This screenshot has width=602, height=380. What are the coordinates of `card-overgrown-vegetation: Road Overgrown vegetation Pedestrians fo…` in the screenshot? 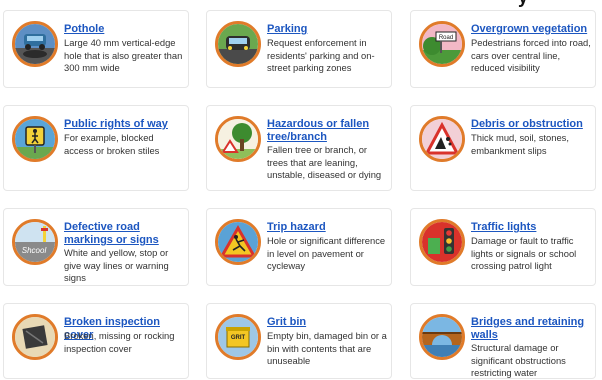 It's located at (503, 49).